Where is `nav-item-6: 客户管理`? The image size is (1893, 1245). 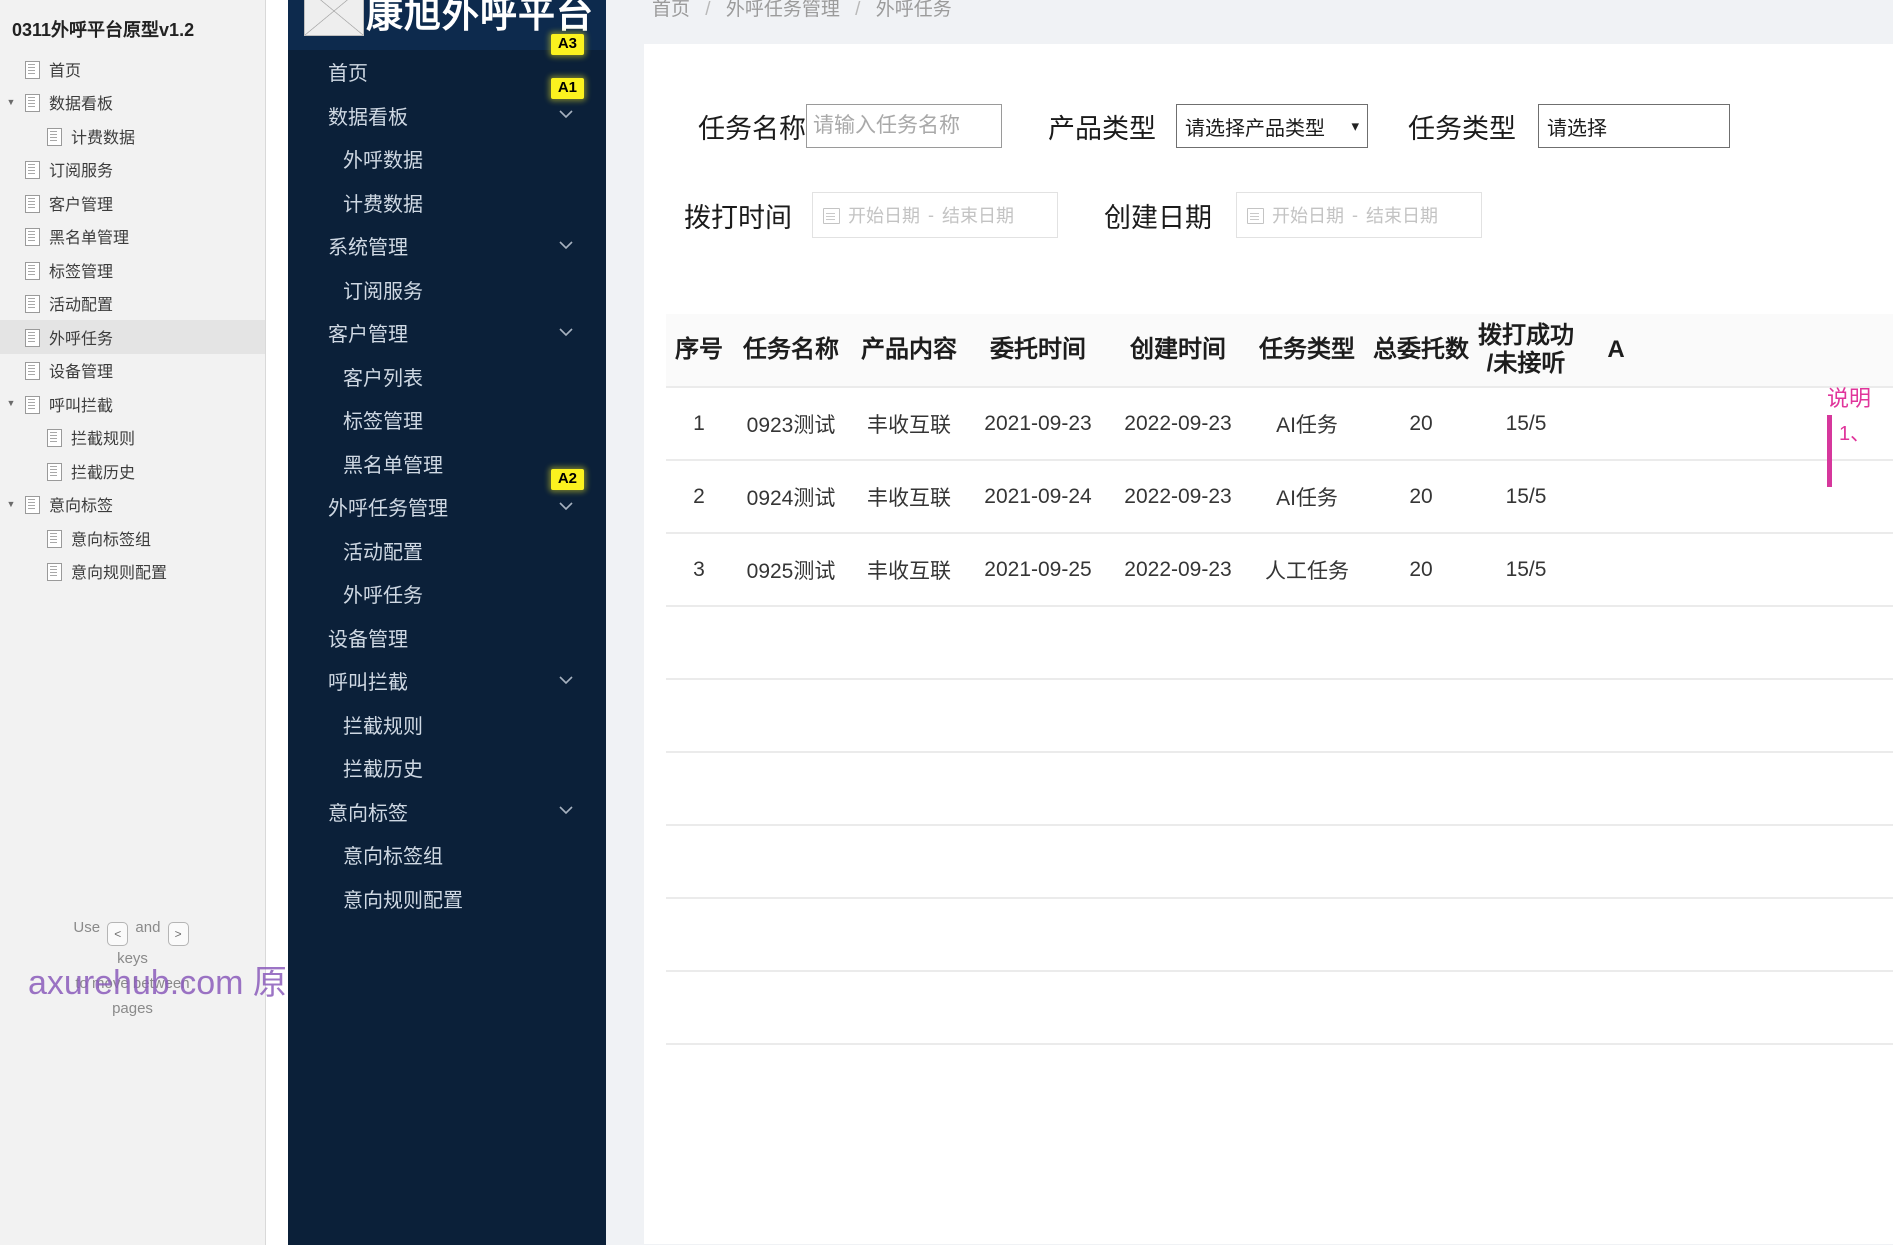
nav-item-6: 客户管理 is located at coordinates (447, 333).